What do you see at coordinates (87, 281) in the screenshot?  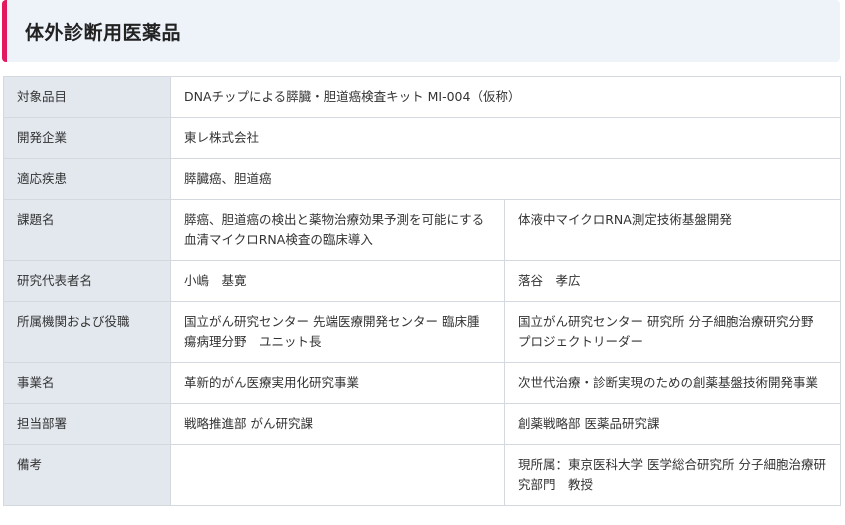 I see `row-label: 研究代表者名` at bounding box center [87, 281].